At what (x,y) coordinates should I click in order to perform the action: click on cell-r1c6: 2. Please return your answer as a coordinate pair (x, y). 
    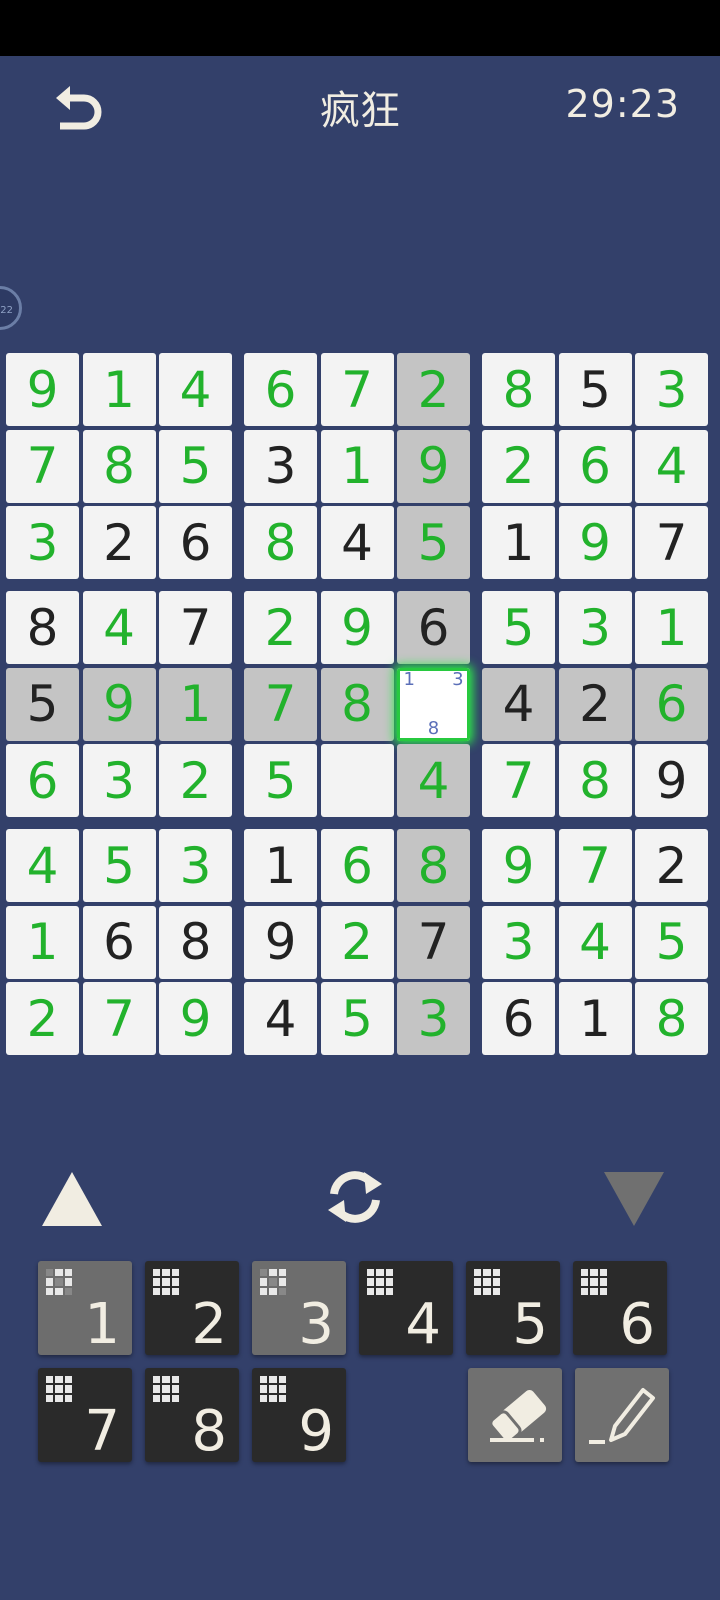
    Looking at the image, I should click on (433, 389).